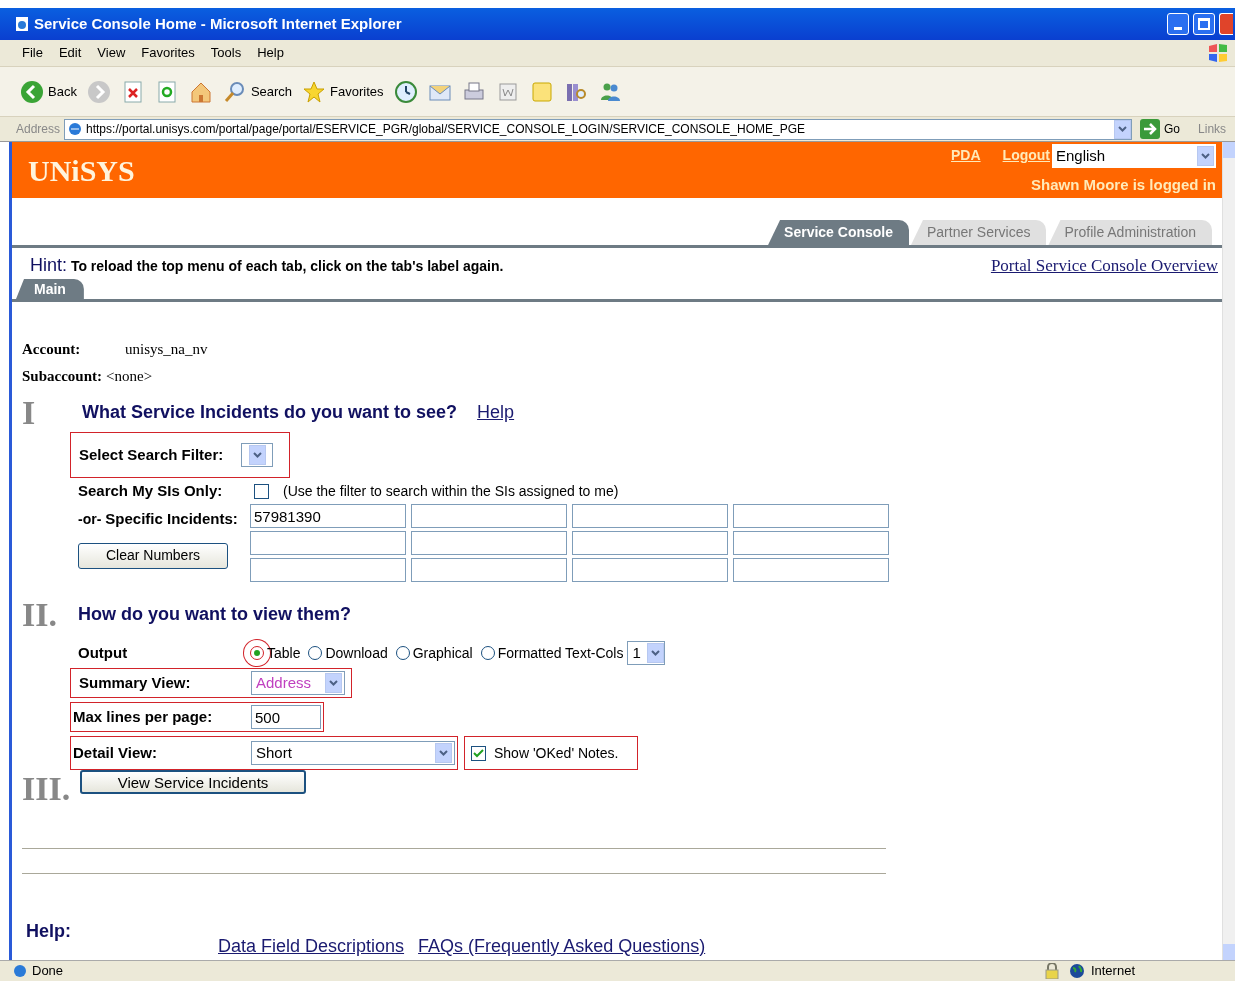 This screenshot has height=981, width=1235. Describe the element at coordinates (838, 232) in the screenshot. I see `tab: Service Console` at that location.